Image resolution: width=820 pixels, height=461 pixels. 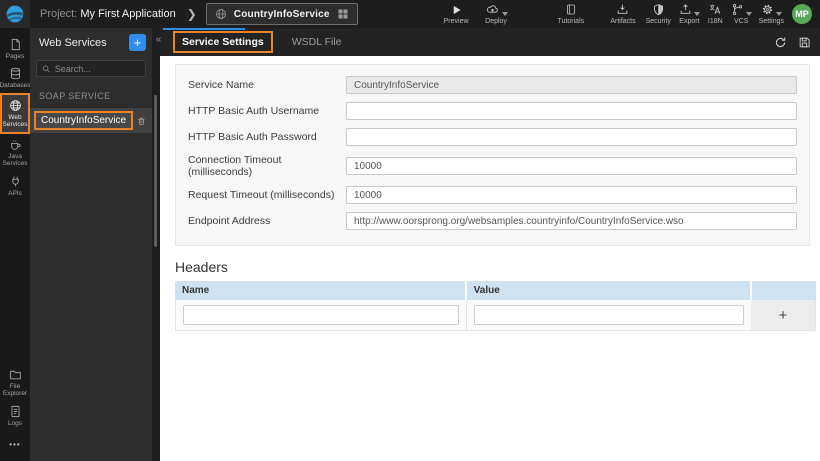 I want to click on folder-icon, so click(x=15, y=374).